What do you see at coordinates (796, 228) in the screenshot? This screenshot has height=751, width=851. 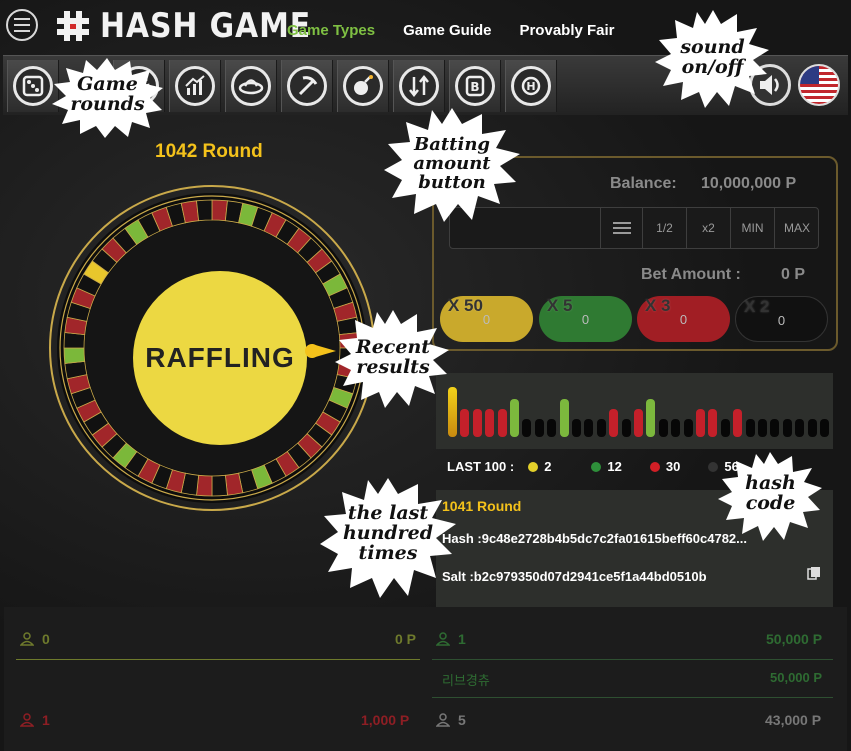 I see `bet-max-button: MAX` at bounding box center [796, 228].